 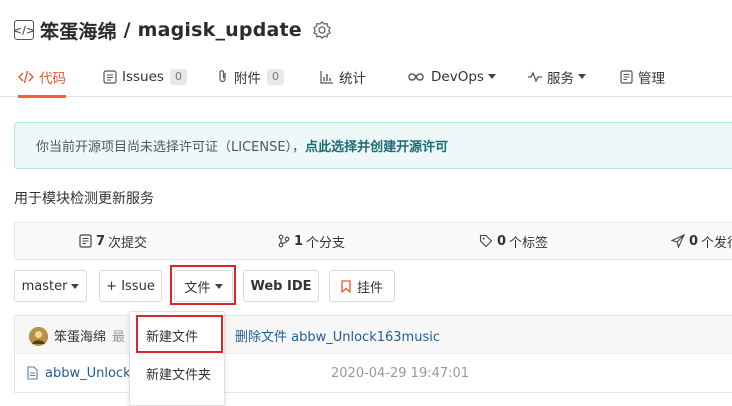 What do you see at coordinates (299, 241) in the screenshot?
I see `branches-count: 1` at bounding box center [299, 241].